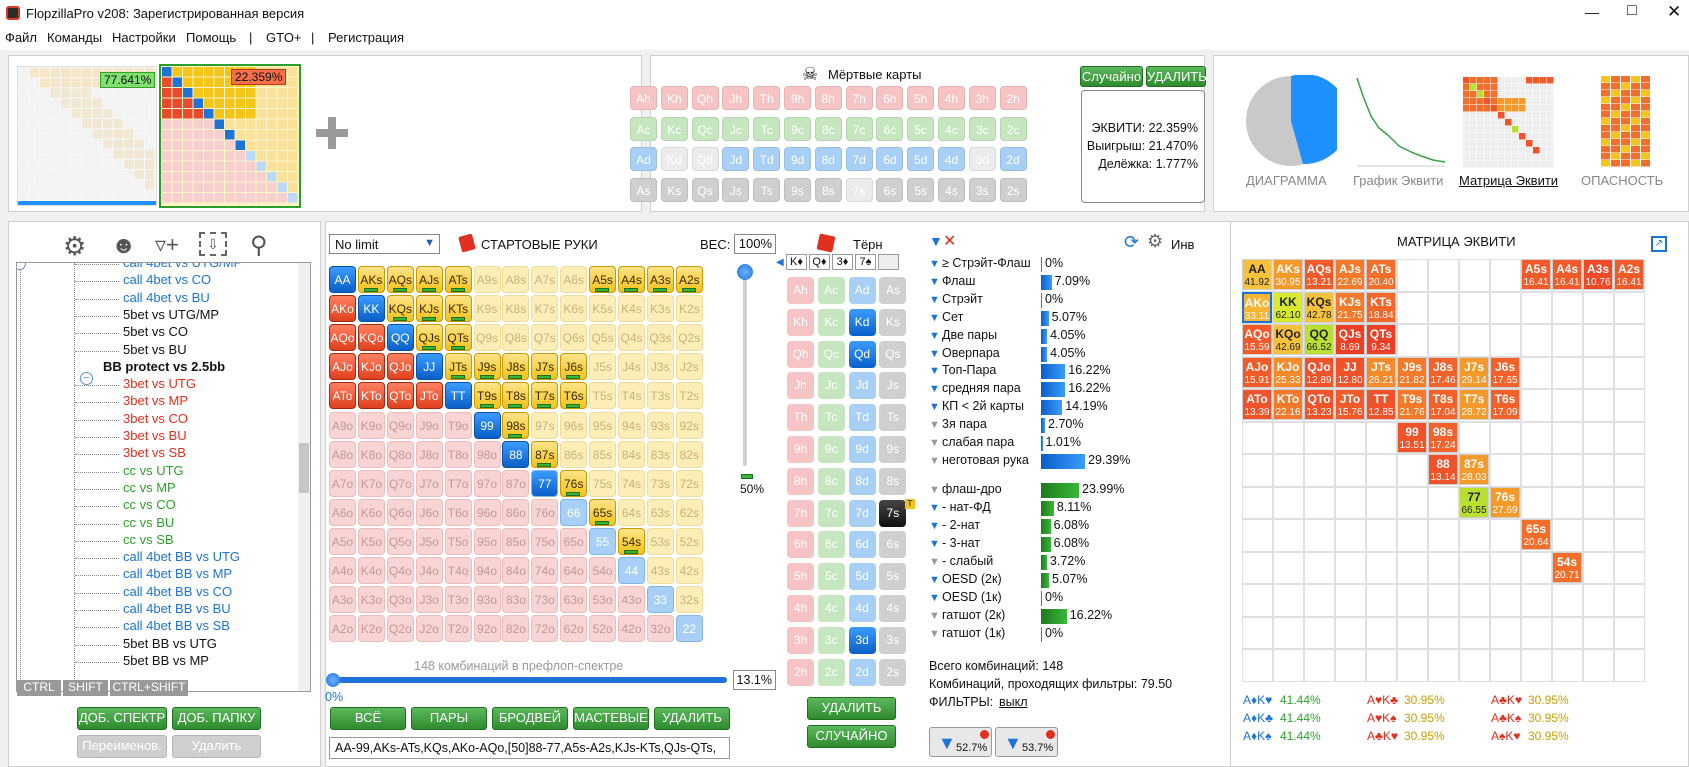  What do you see at coordinates (284, 37) in the screenshot?
I see `menu-item-5: GTO+` at bounding box center [284, 37].